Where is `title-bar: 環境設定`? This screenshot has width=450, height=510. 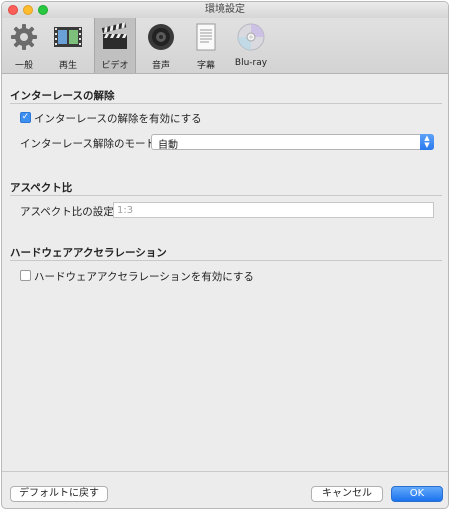 title-bar: 環境設定 is located at coordinates (225, 10).